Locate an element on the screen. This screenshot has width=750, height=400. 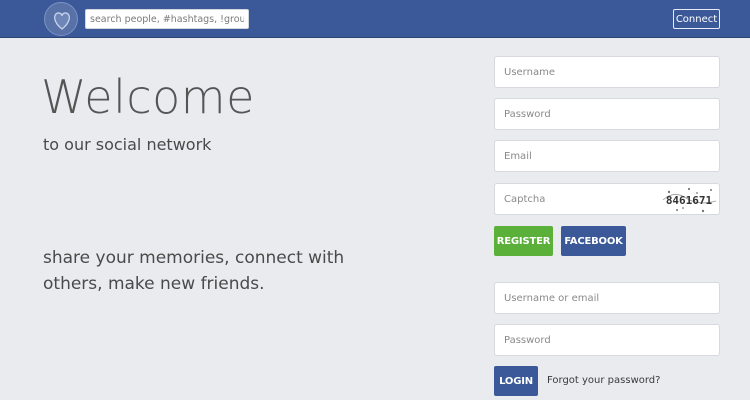
logo is located at coordinates (61, 19).